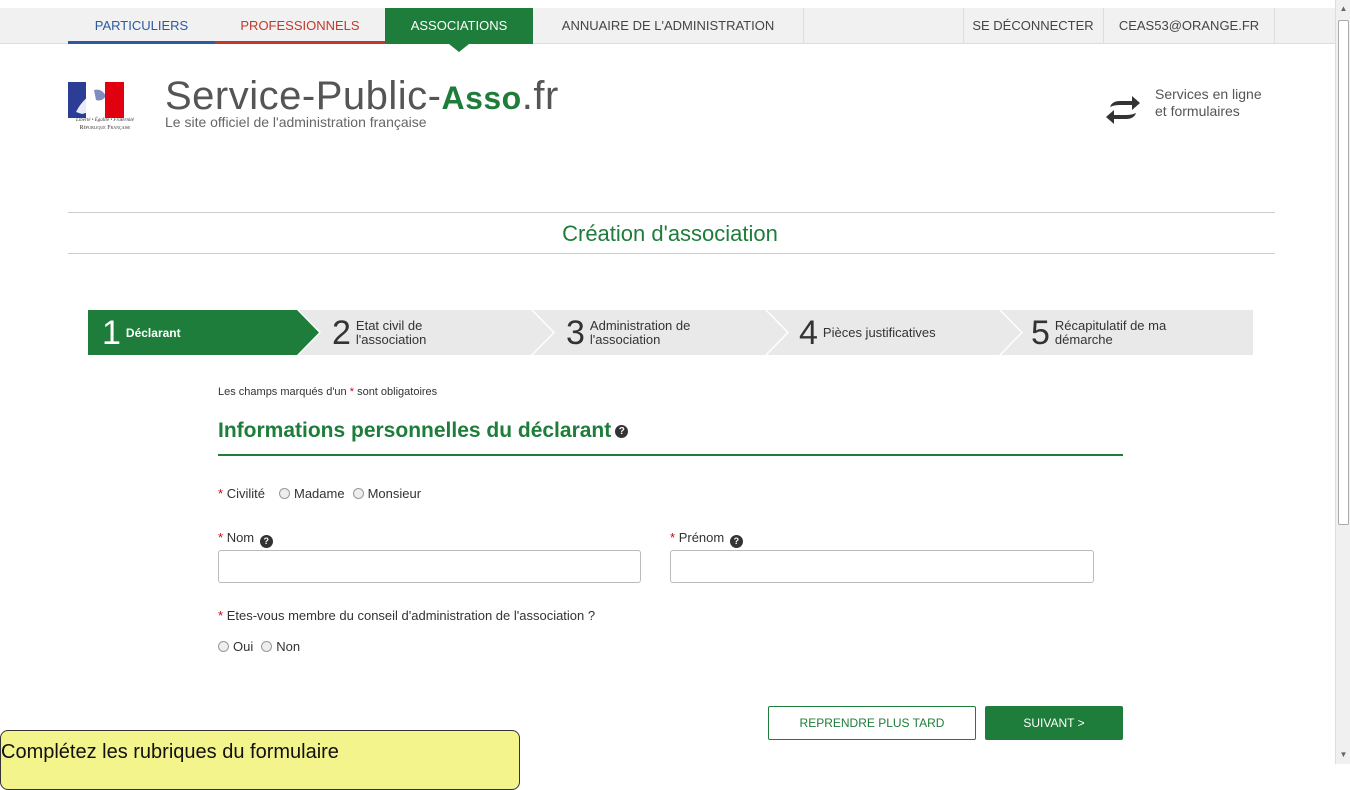 The width and height of the screenshot is (1350, 790). Describe the element at coordinates (111, 332) in the screenshot. I see `step-number: 1` at that location.